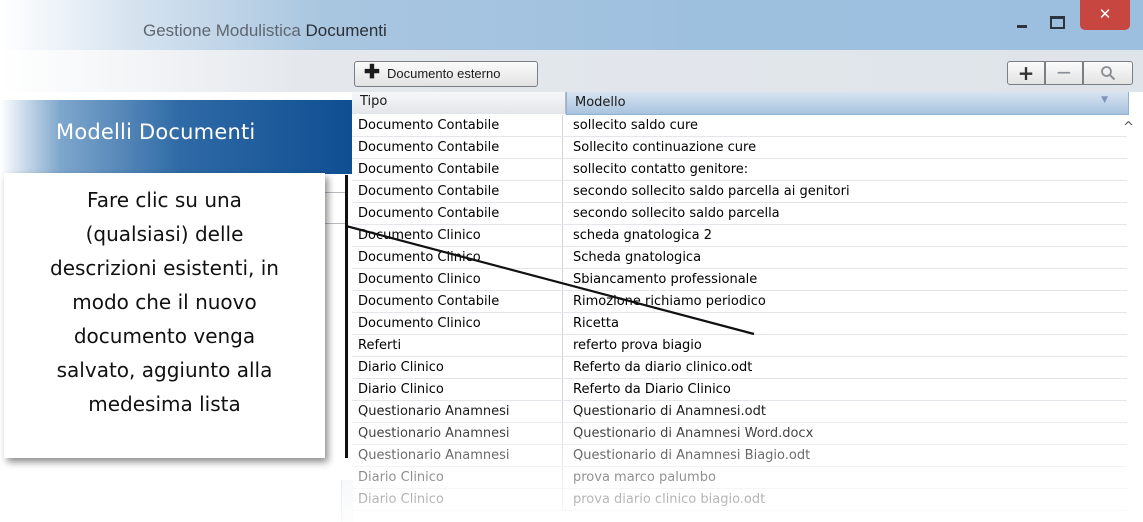 The image size is (1143, 522). Describe the element at coordinates (571, 25) in the screenshot. I see `title-bar: Gestione Modulistica Documenti ✕` at that location.